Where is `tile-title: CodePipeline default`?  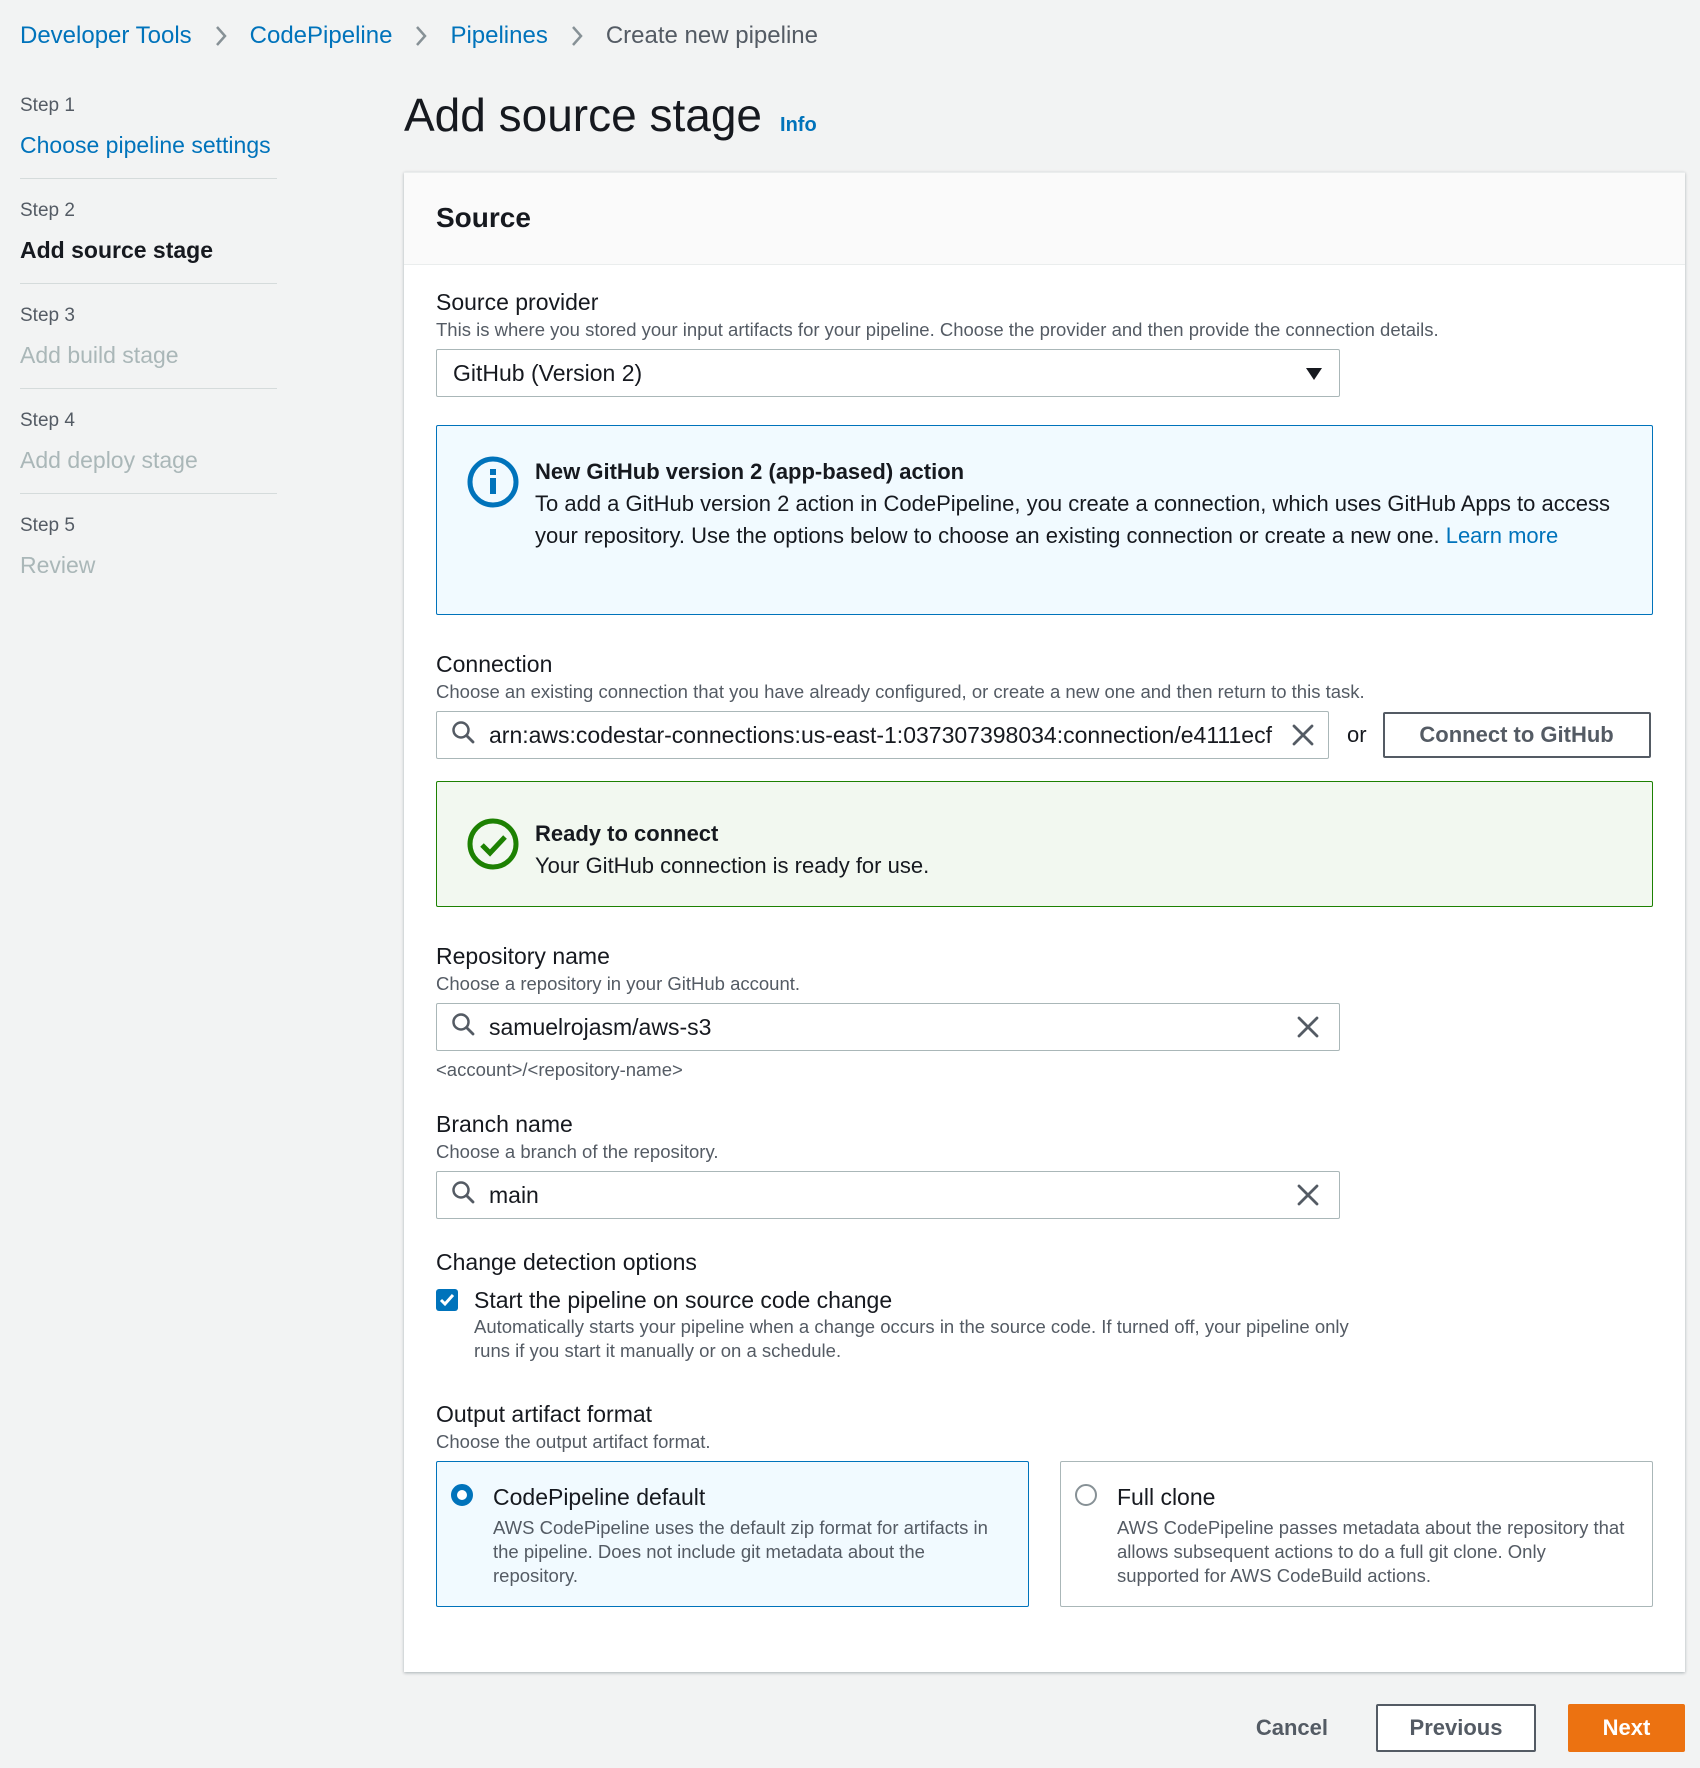 tile-title: CodePipeline default is located at coordinates (599, 1497).